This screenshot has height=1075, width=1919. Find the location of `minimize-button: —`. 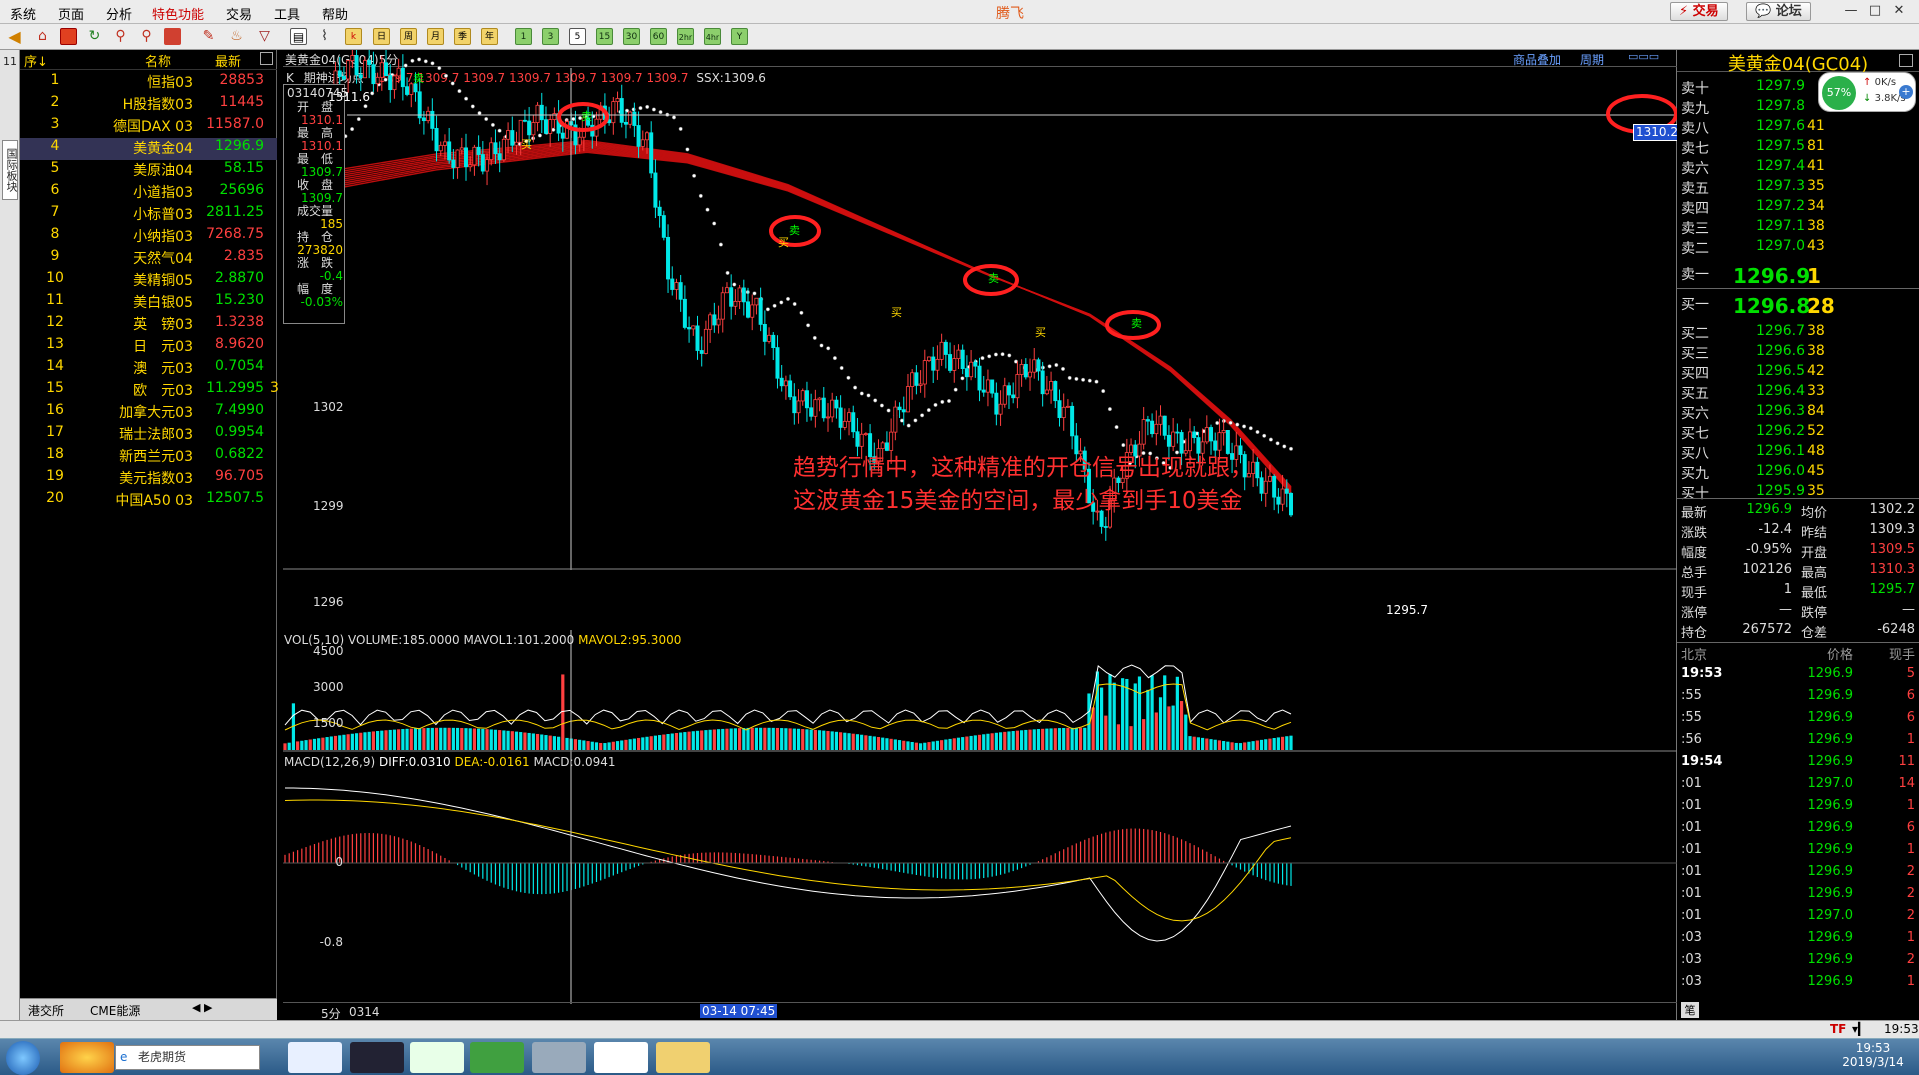

minimize-button: — is located at coordinates (1851, 11).